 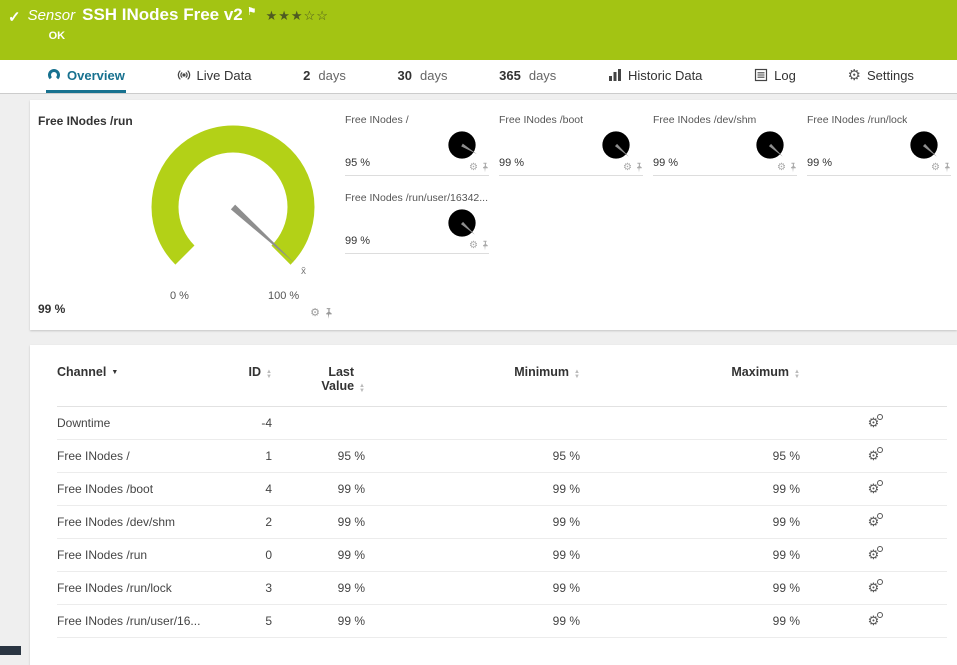 I want to click on tab-30-days: 30 days, so click(x=423, y=76).